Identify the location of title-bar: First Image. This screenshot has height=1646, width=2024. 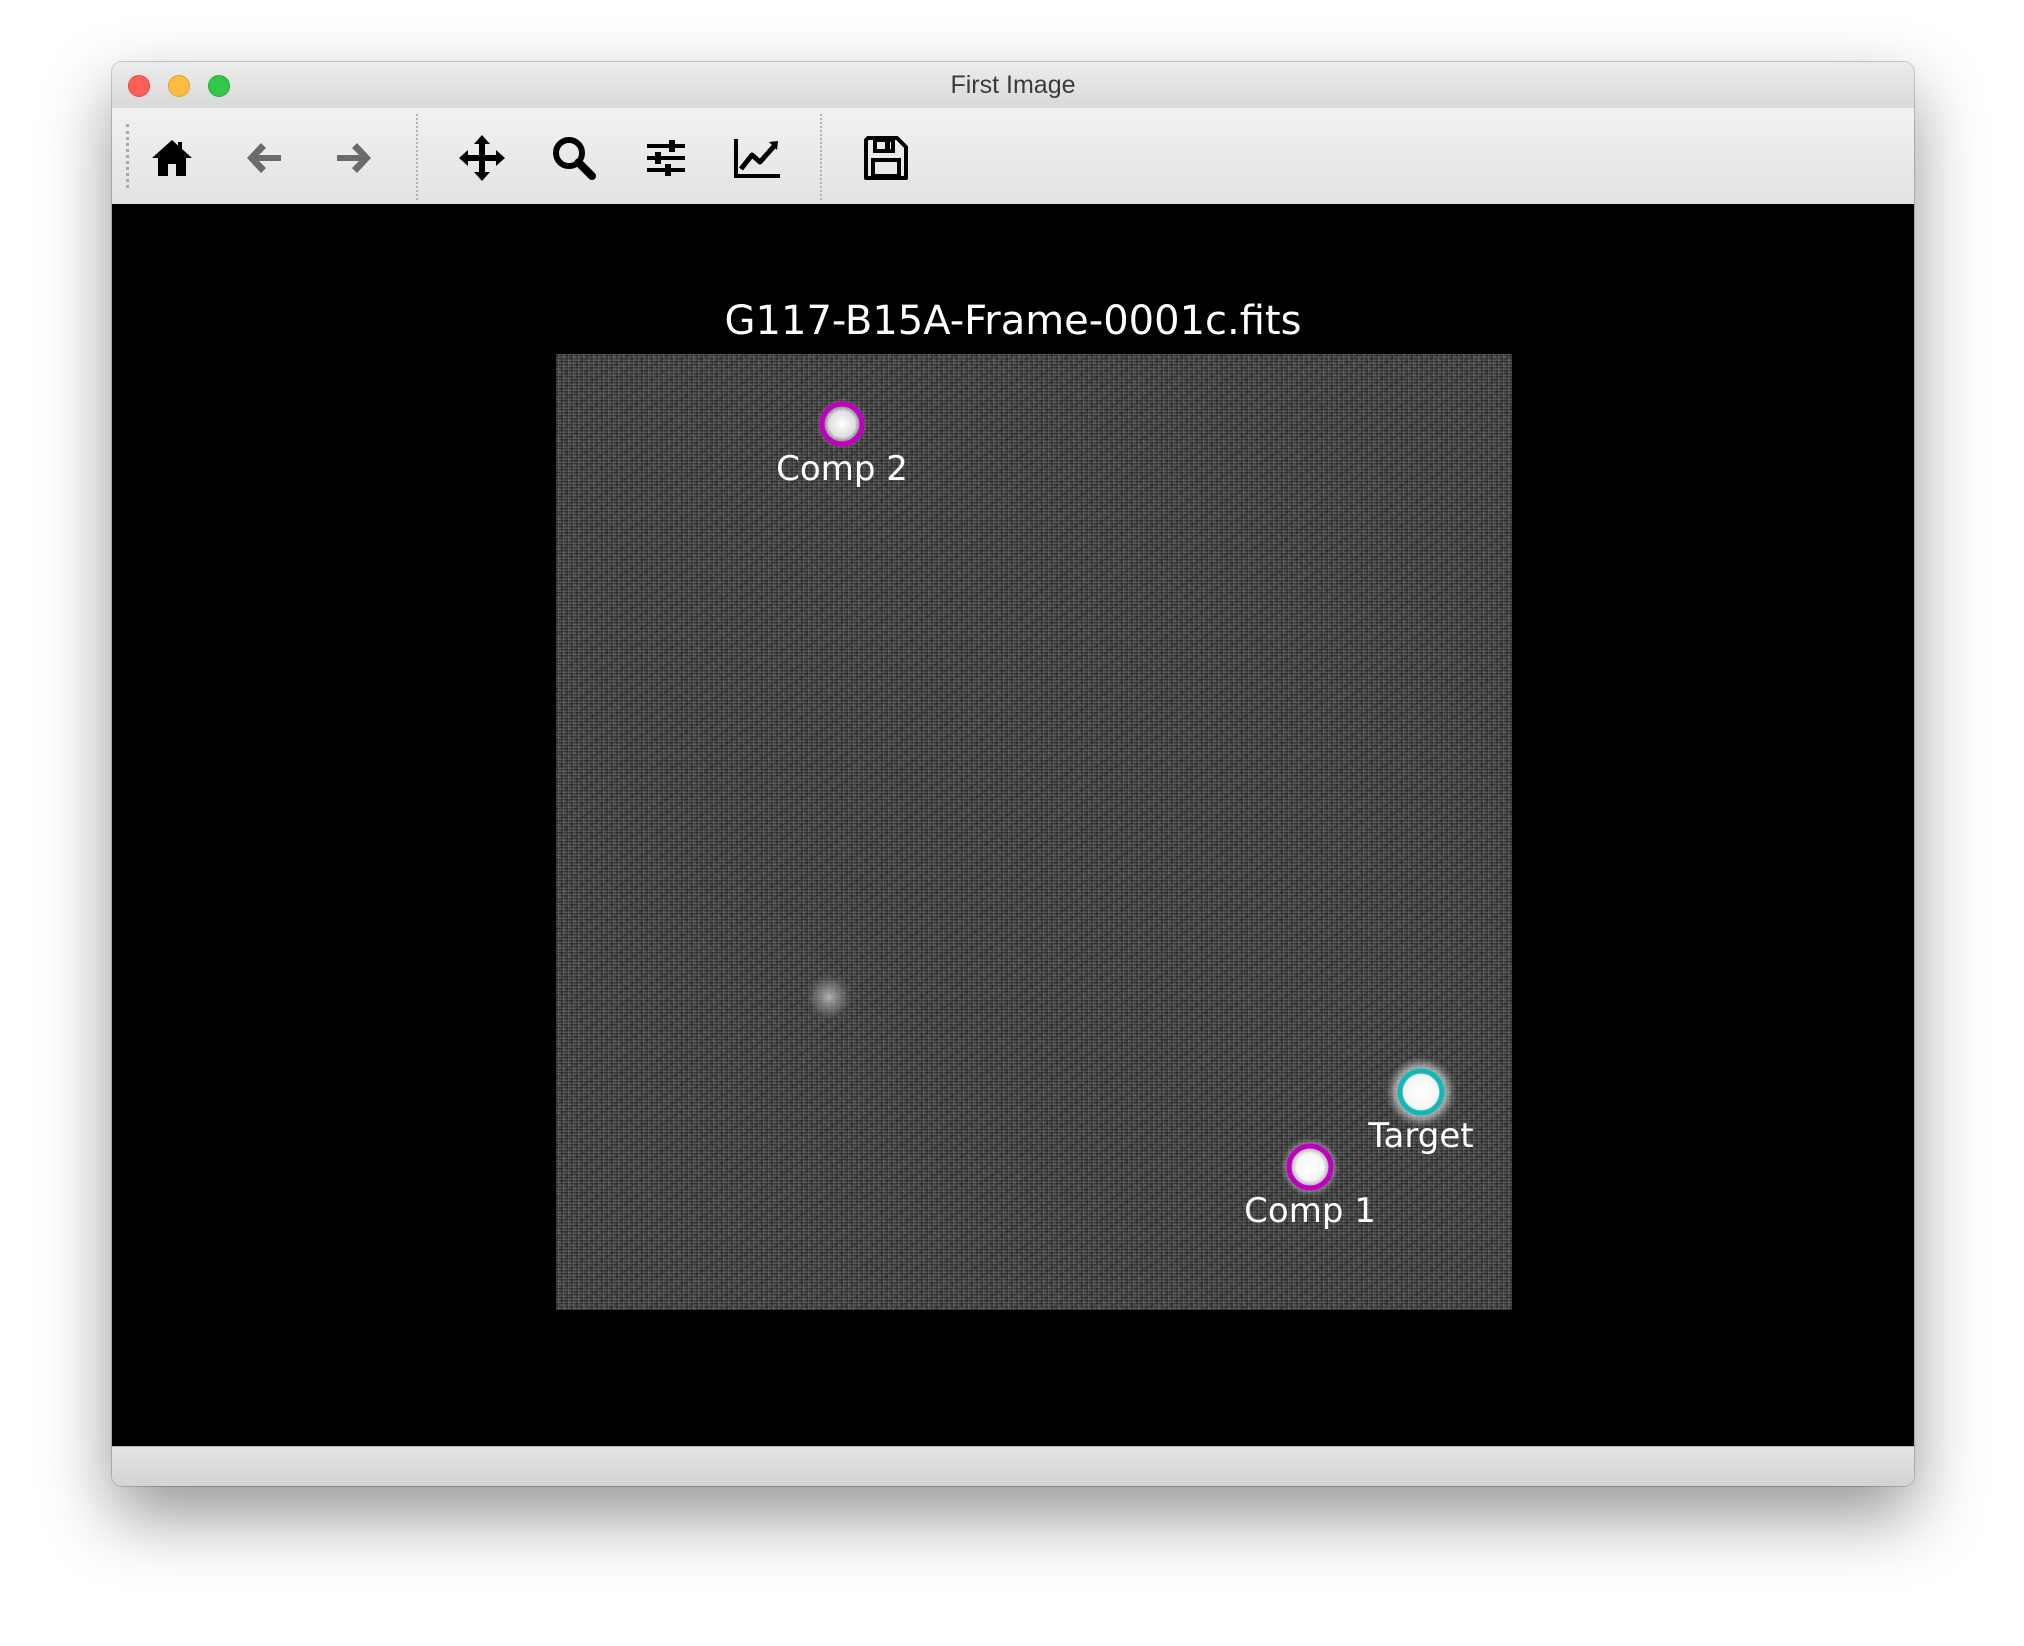
(1013, 85).